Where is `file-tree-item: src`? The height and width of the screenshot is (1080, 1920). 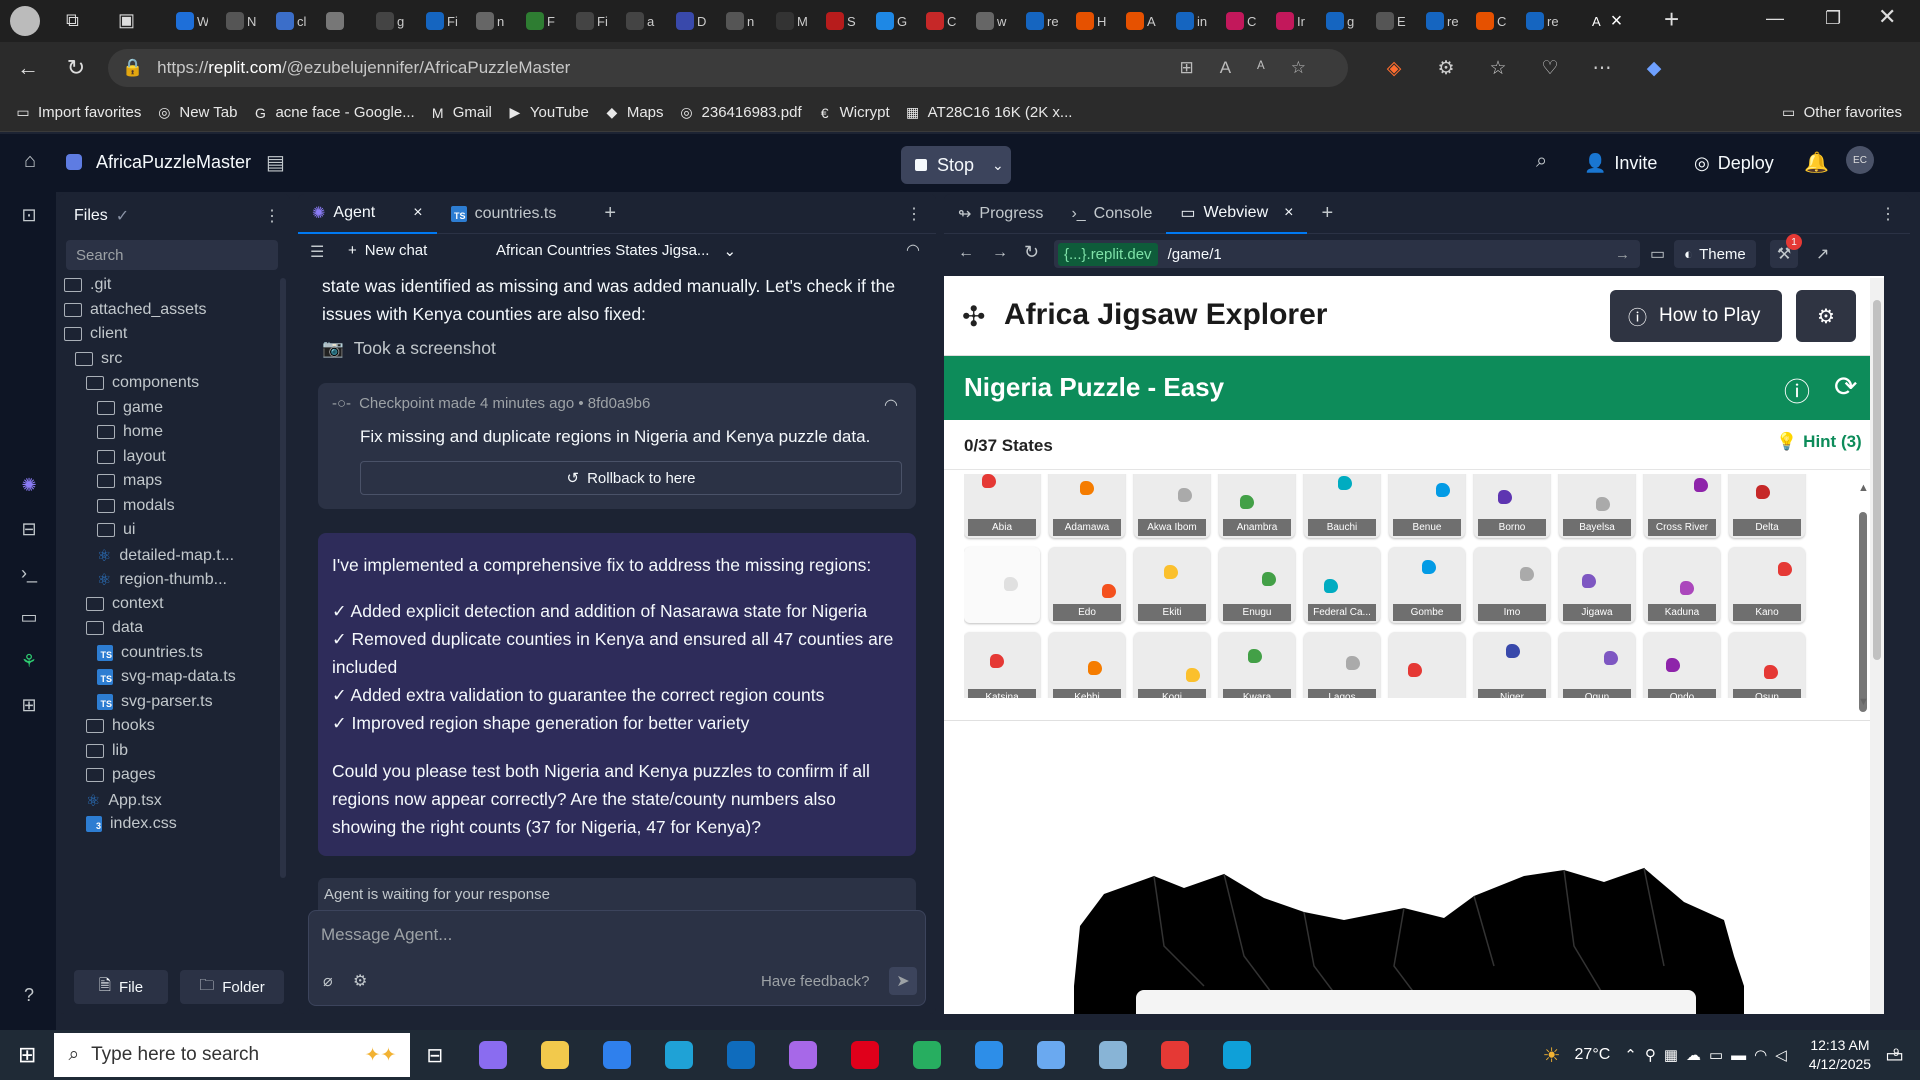 file-tree-item: src is located at coordinates (98, 359).